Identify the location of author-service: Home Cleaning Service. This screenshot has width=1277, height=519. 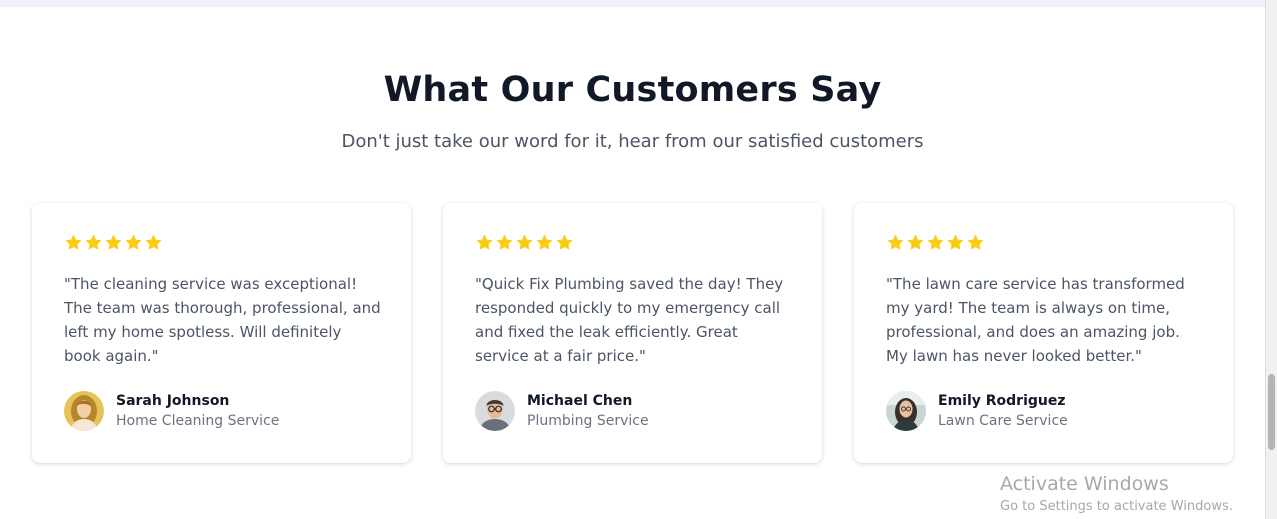
(198, 421).